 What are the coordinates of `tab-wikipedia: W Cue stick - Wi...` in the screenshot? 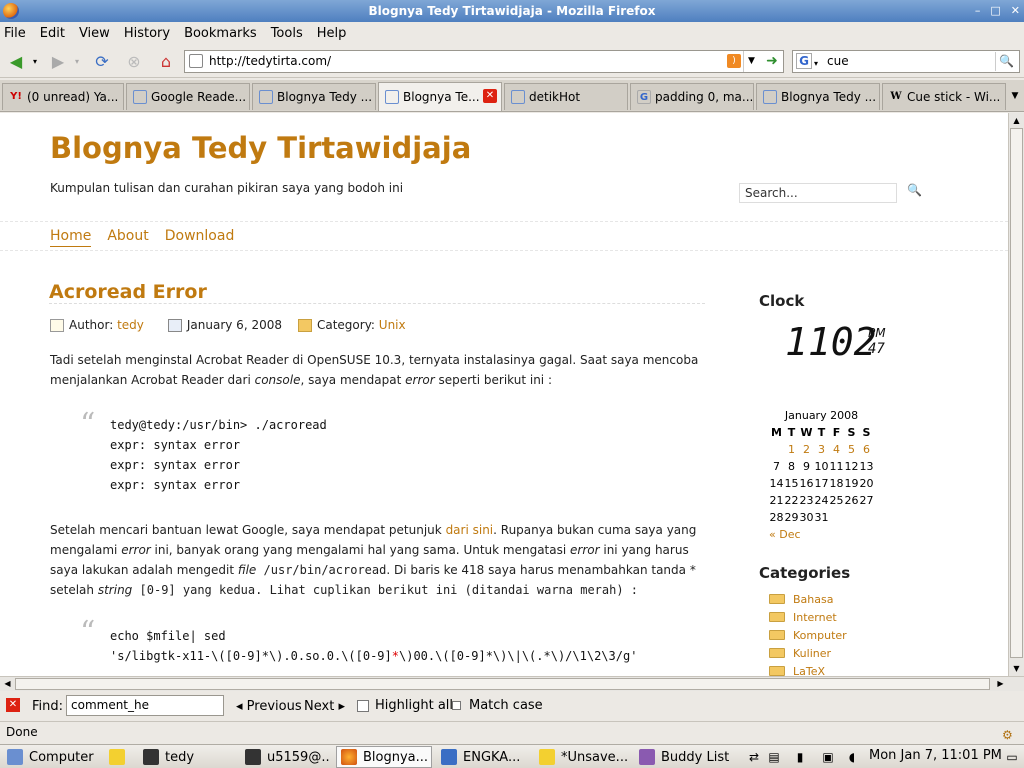 It's located at (944, 96).